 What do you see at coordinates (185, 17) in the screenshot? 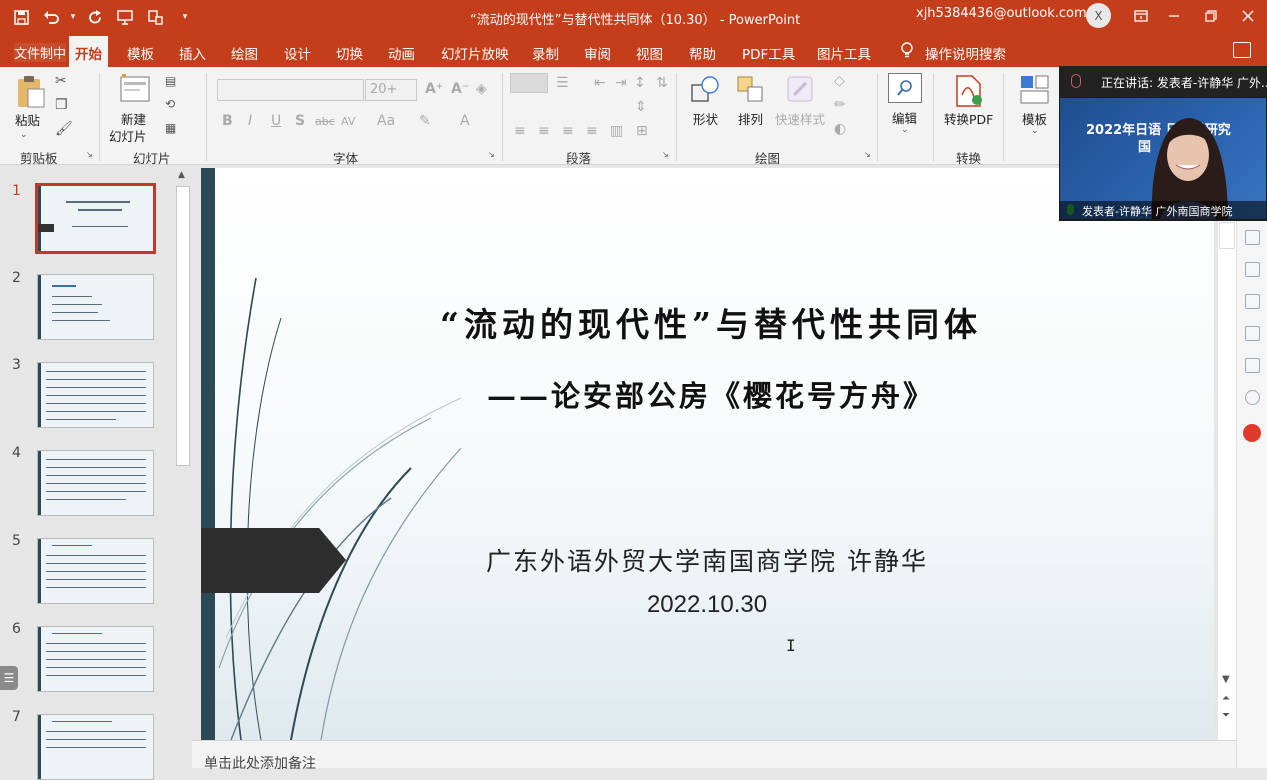
I see `customize-icon: ▾` at bounding box center [185, 17].